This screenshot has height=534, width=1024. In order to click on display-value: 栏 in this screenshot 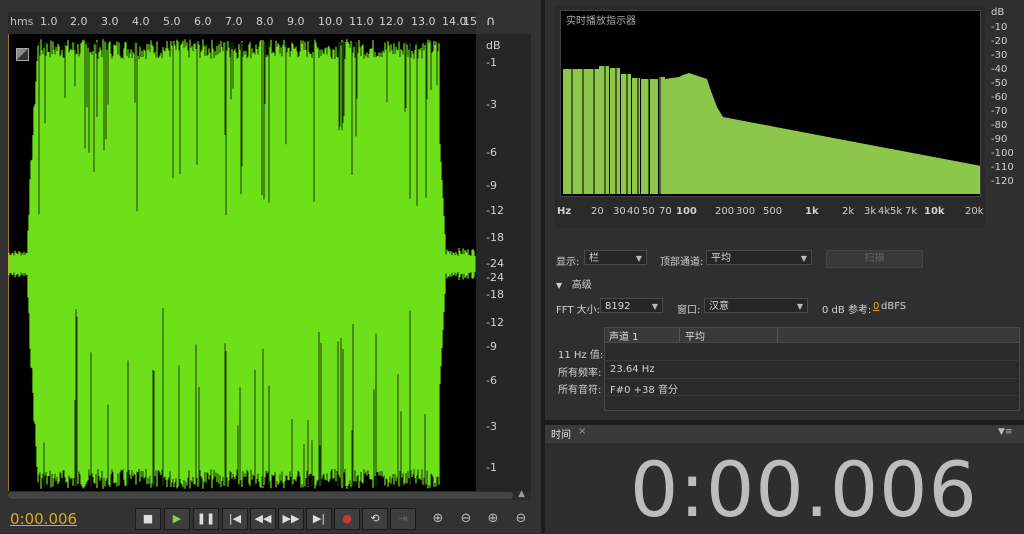, I will do `click(594, 258)`.